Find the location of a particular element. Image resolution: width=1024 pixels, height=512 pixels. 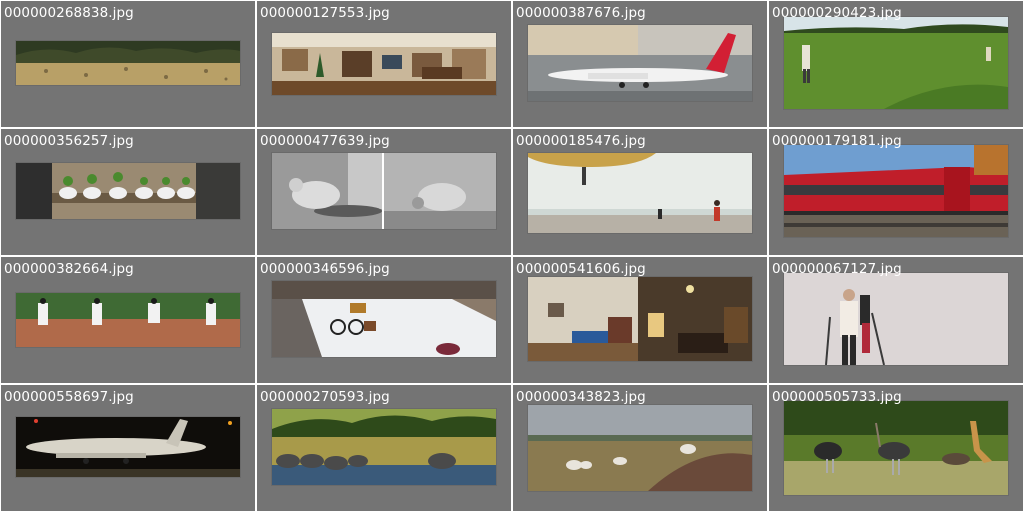

image-tile: 000000067127.jpg is located at coordinates (896, 320).